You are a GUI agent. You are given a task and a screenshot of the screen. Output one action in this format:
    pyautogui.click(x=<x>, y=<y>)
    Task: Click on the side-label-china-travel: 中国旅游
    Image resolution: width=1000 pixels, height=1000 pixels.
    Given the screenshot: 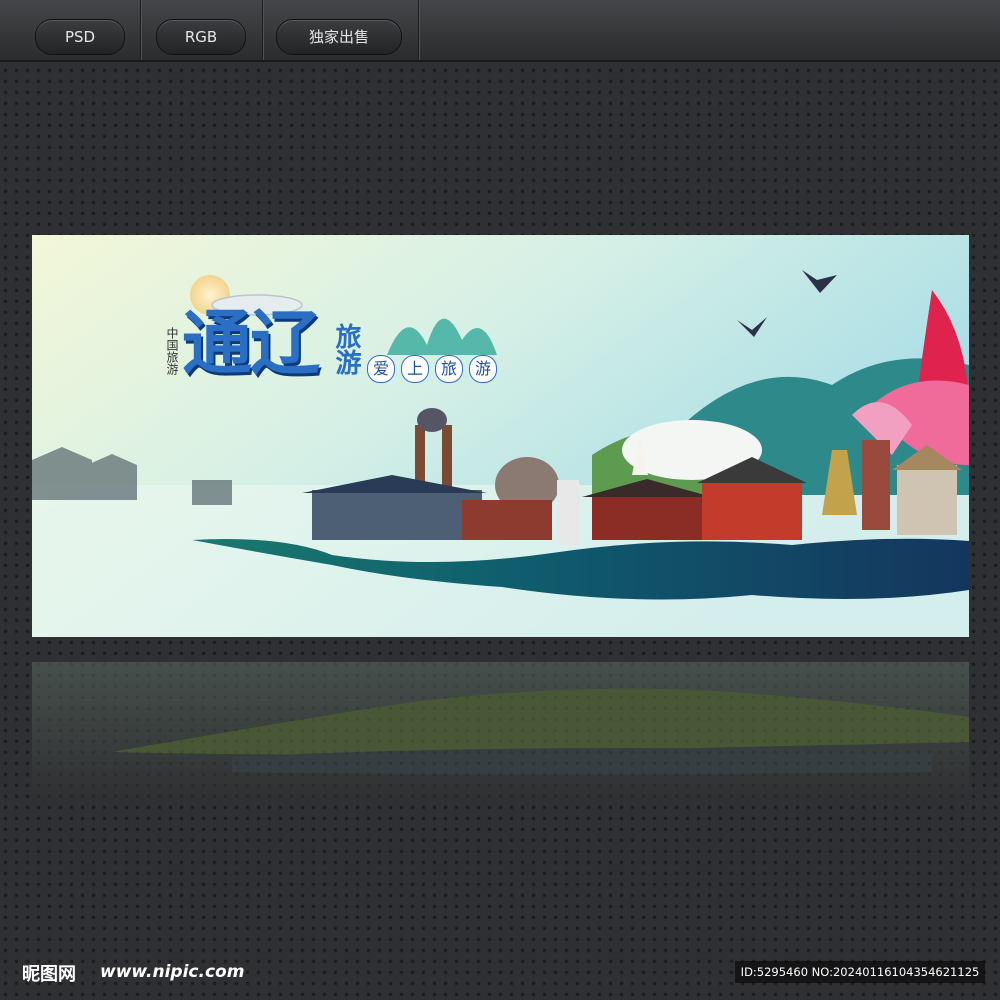 What is the action you would take?
    pyautogui.click(x=172, y=351)
    